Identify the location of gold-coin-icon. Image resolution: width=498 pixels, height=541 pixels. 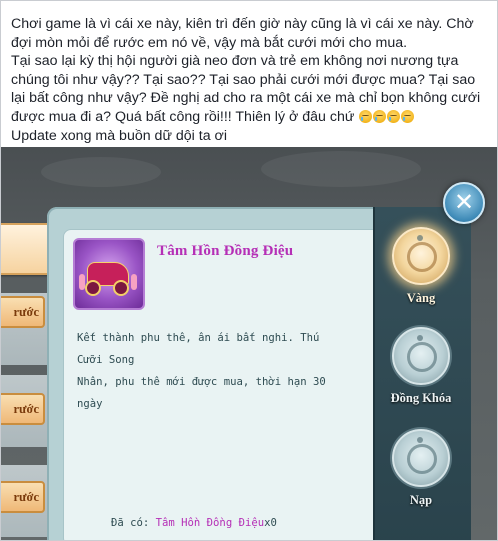
(421, 256).